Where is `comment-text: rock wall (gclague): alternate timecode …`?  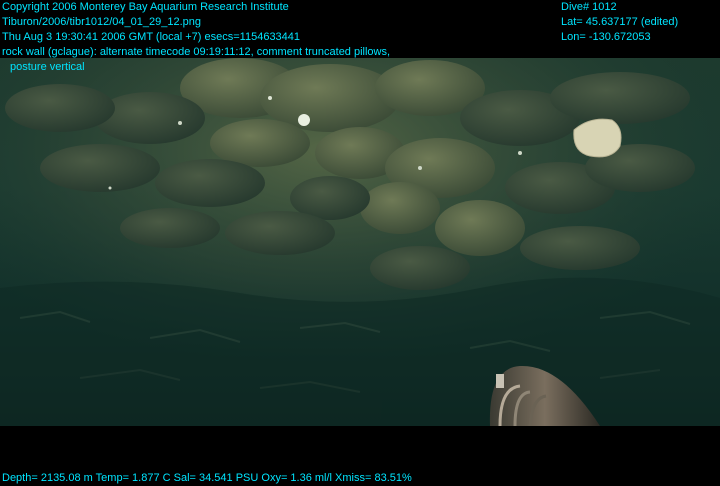
comment-text: rock wall (gclague): alternate timecode … is located at coordinates (196, 52).